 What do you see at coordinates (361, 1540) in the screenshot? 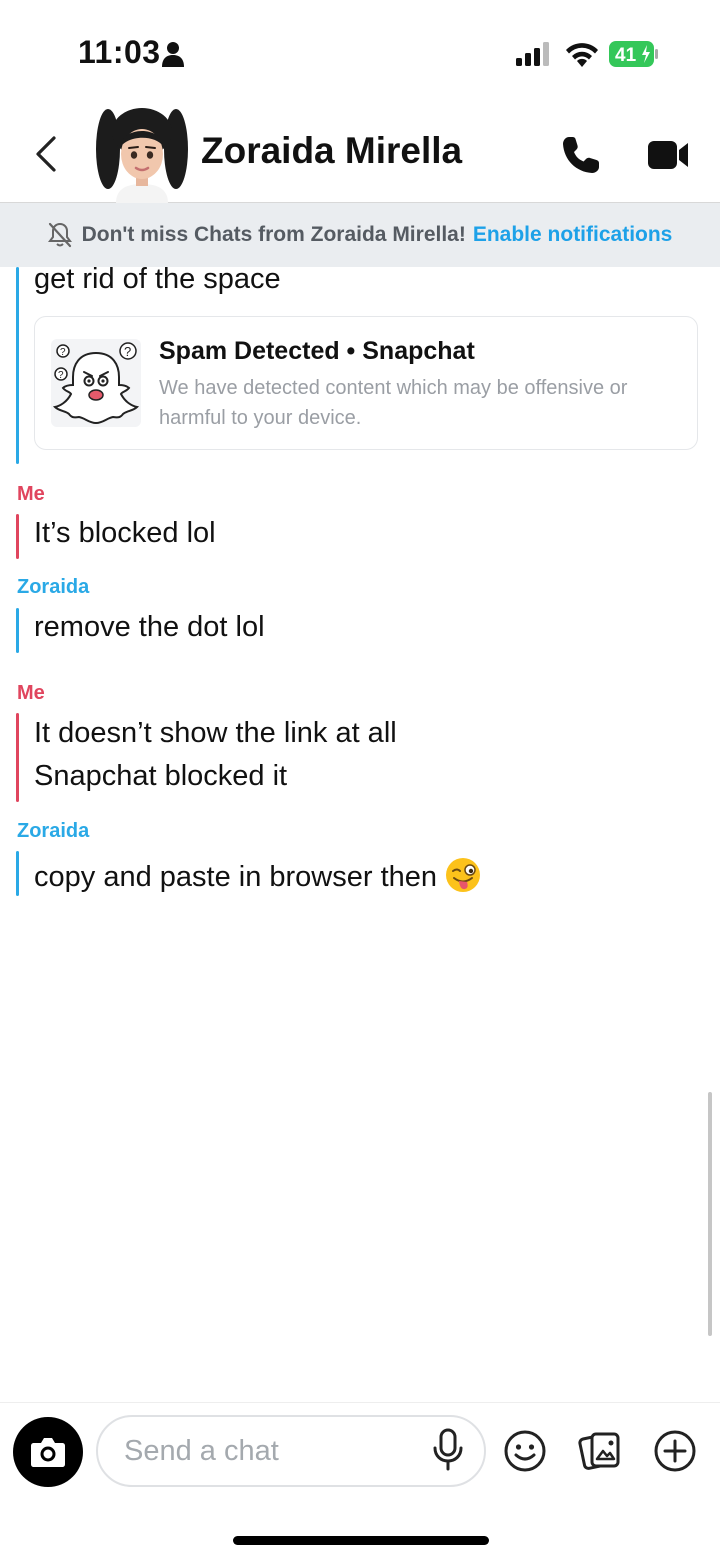
I see `home-indicator` at bounding box center [361, 1540].